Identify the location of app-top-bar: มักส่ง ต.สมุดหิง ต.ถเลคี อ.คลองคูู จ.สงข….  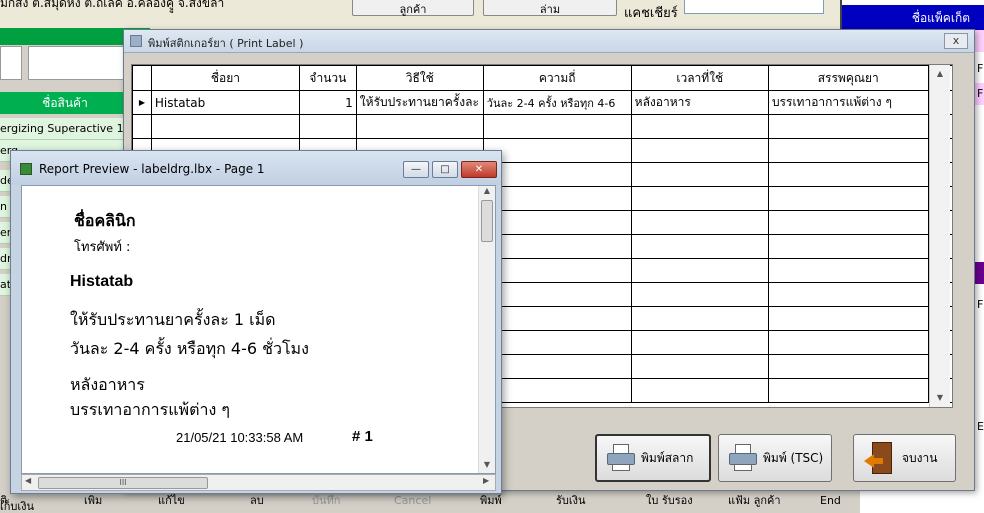
(492, 15).